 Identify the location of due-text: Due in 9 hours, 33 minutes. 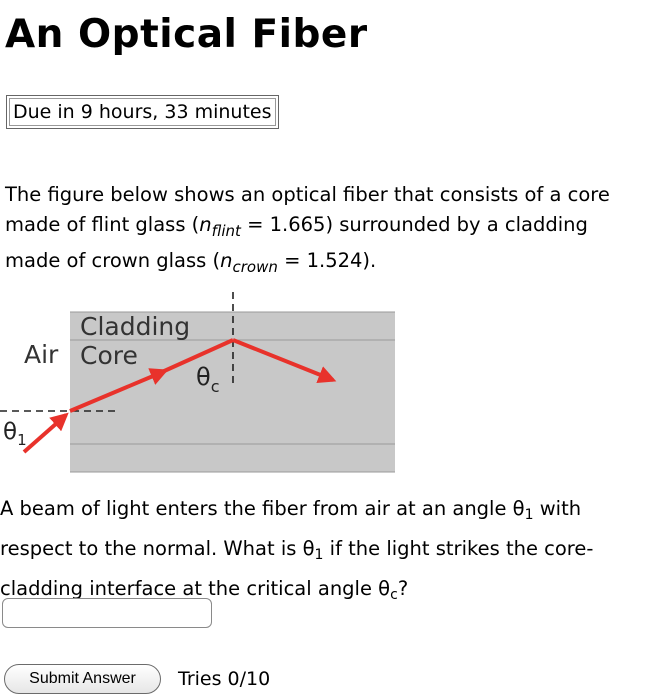
(142, 112).